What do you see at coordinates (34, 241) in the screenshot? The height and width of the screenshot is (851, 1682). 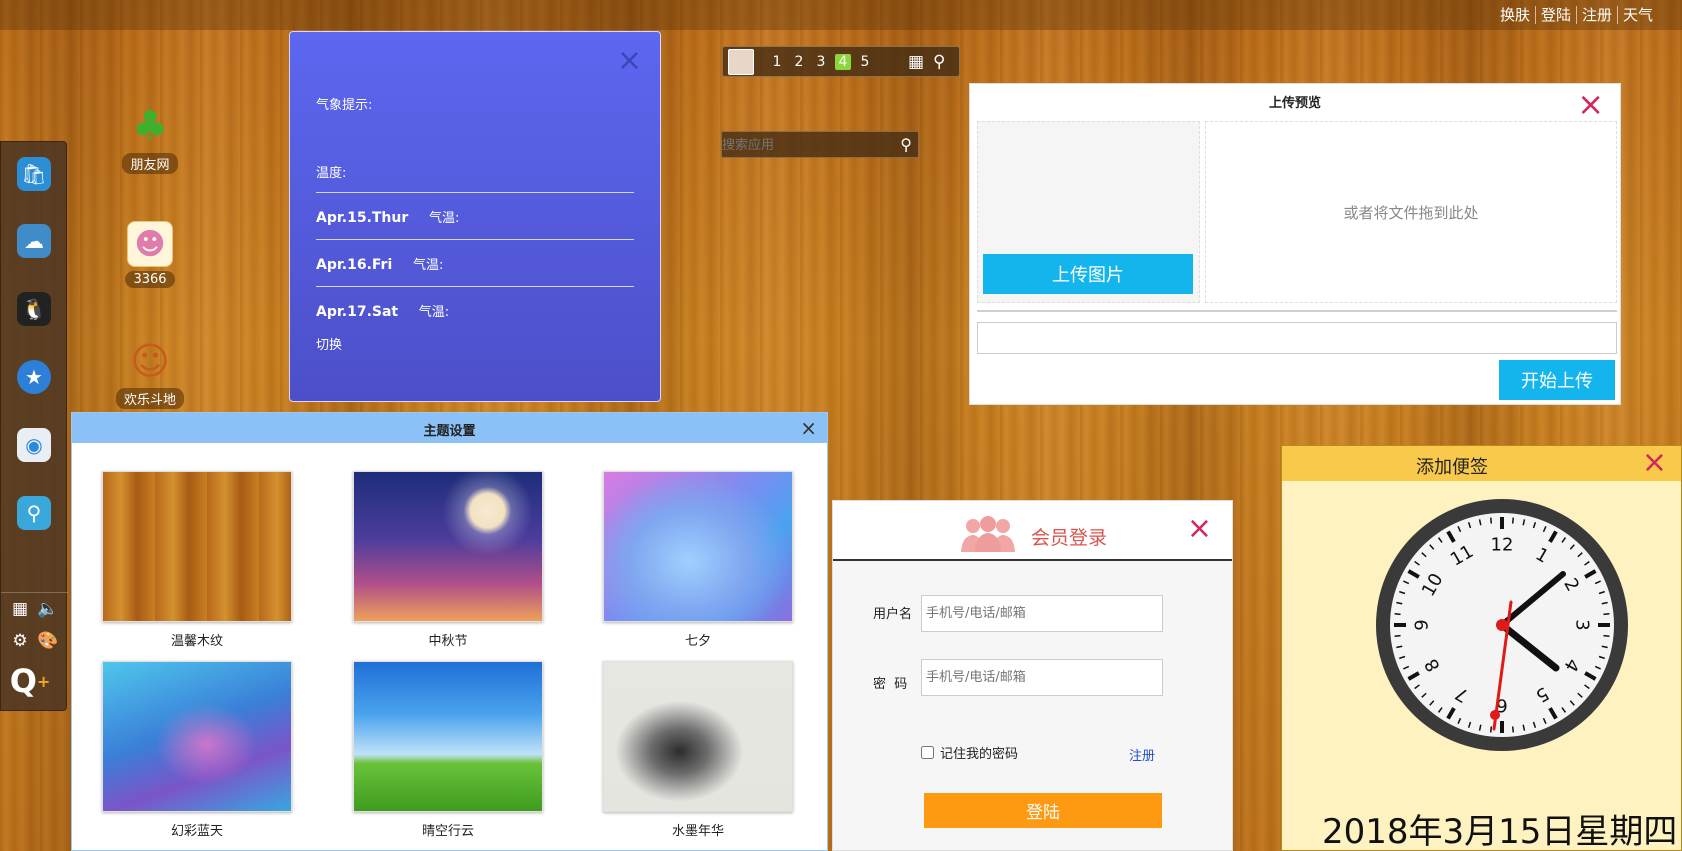 I see `cloud-drive-icon: ☁` at bounding box center [34, 241].